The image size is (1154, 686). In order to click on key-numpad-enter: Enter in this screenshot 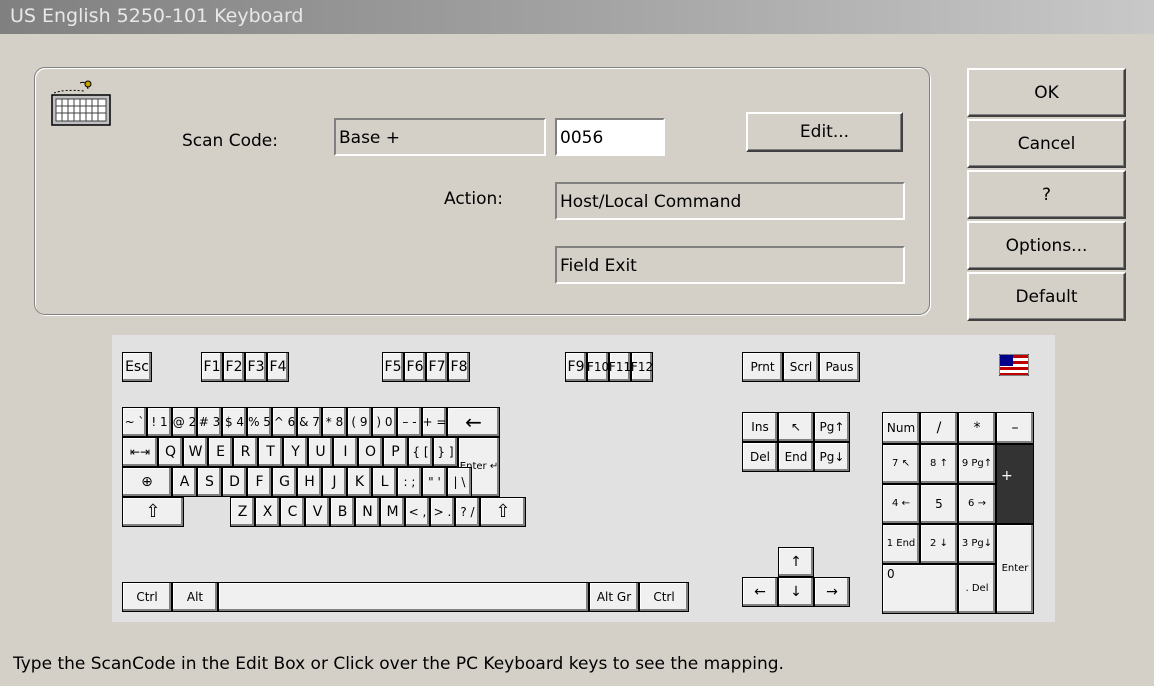, I will do `click(1015, 569)`.